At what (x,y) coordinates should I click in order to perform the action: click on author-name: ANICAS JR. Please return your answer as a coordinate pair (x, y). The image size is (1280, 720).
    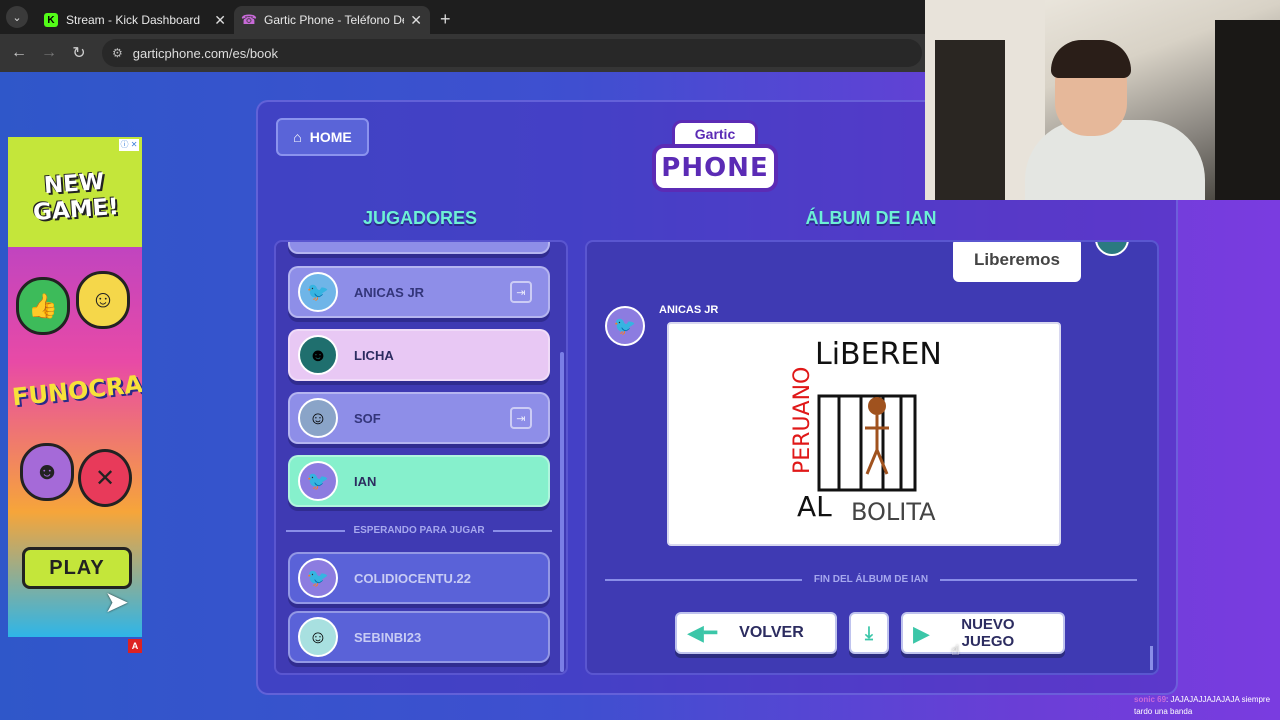
    Looking at the image, I should click on (689, 310).